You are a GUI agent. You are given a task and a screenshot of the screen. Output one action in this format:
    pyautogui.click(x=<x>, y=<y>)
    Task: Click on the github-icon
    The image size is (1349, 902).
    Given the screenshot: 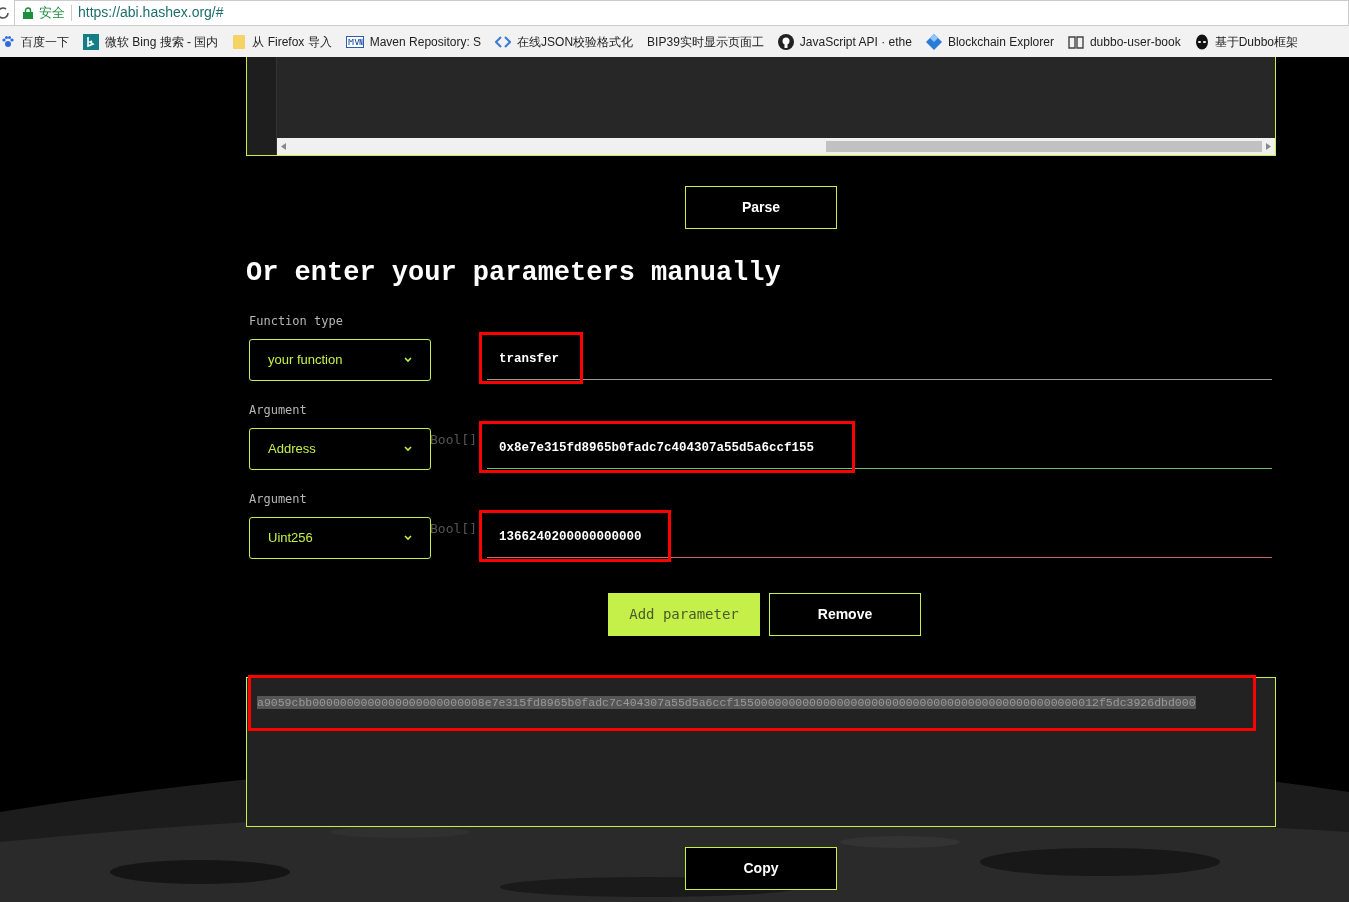 What is the action you would take?
    pyautogui.click(x=785, y=41)
    